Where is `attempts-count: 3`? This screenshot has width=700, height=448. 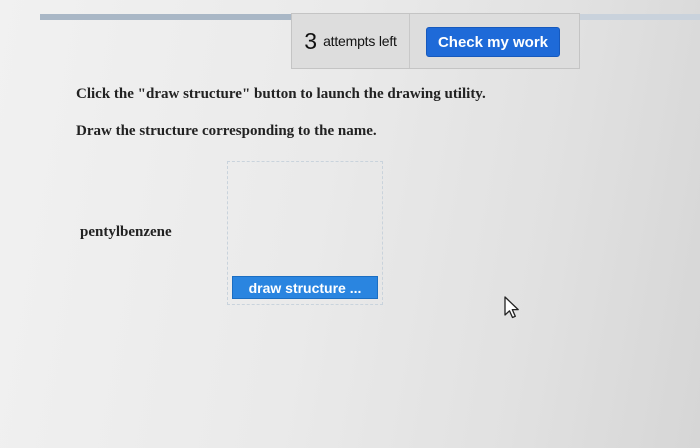 attempts-count: 3 is located at coordinates (311, 40).